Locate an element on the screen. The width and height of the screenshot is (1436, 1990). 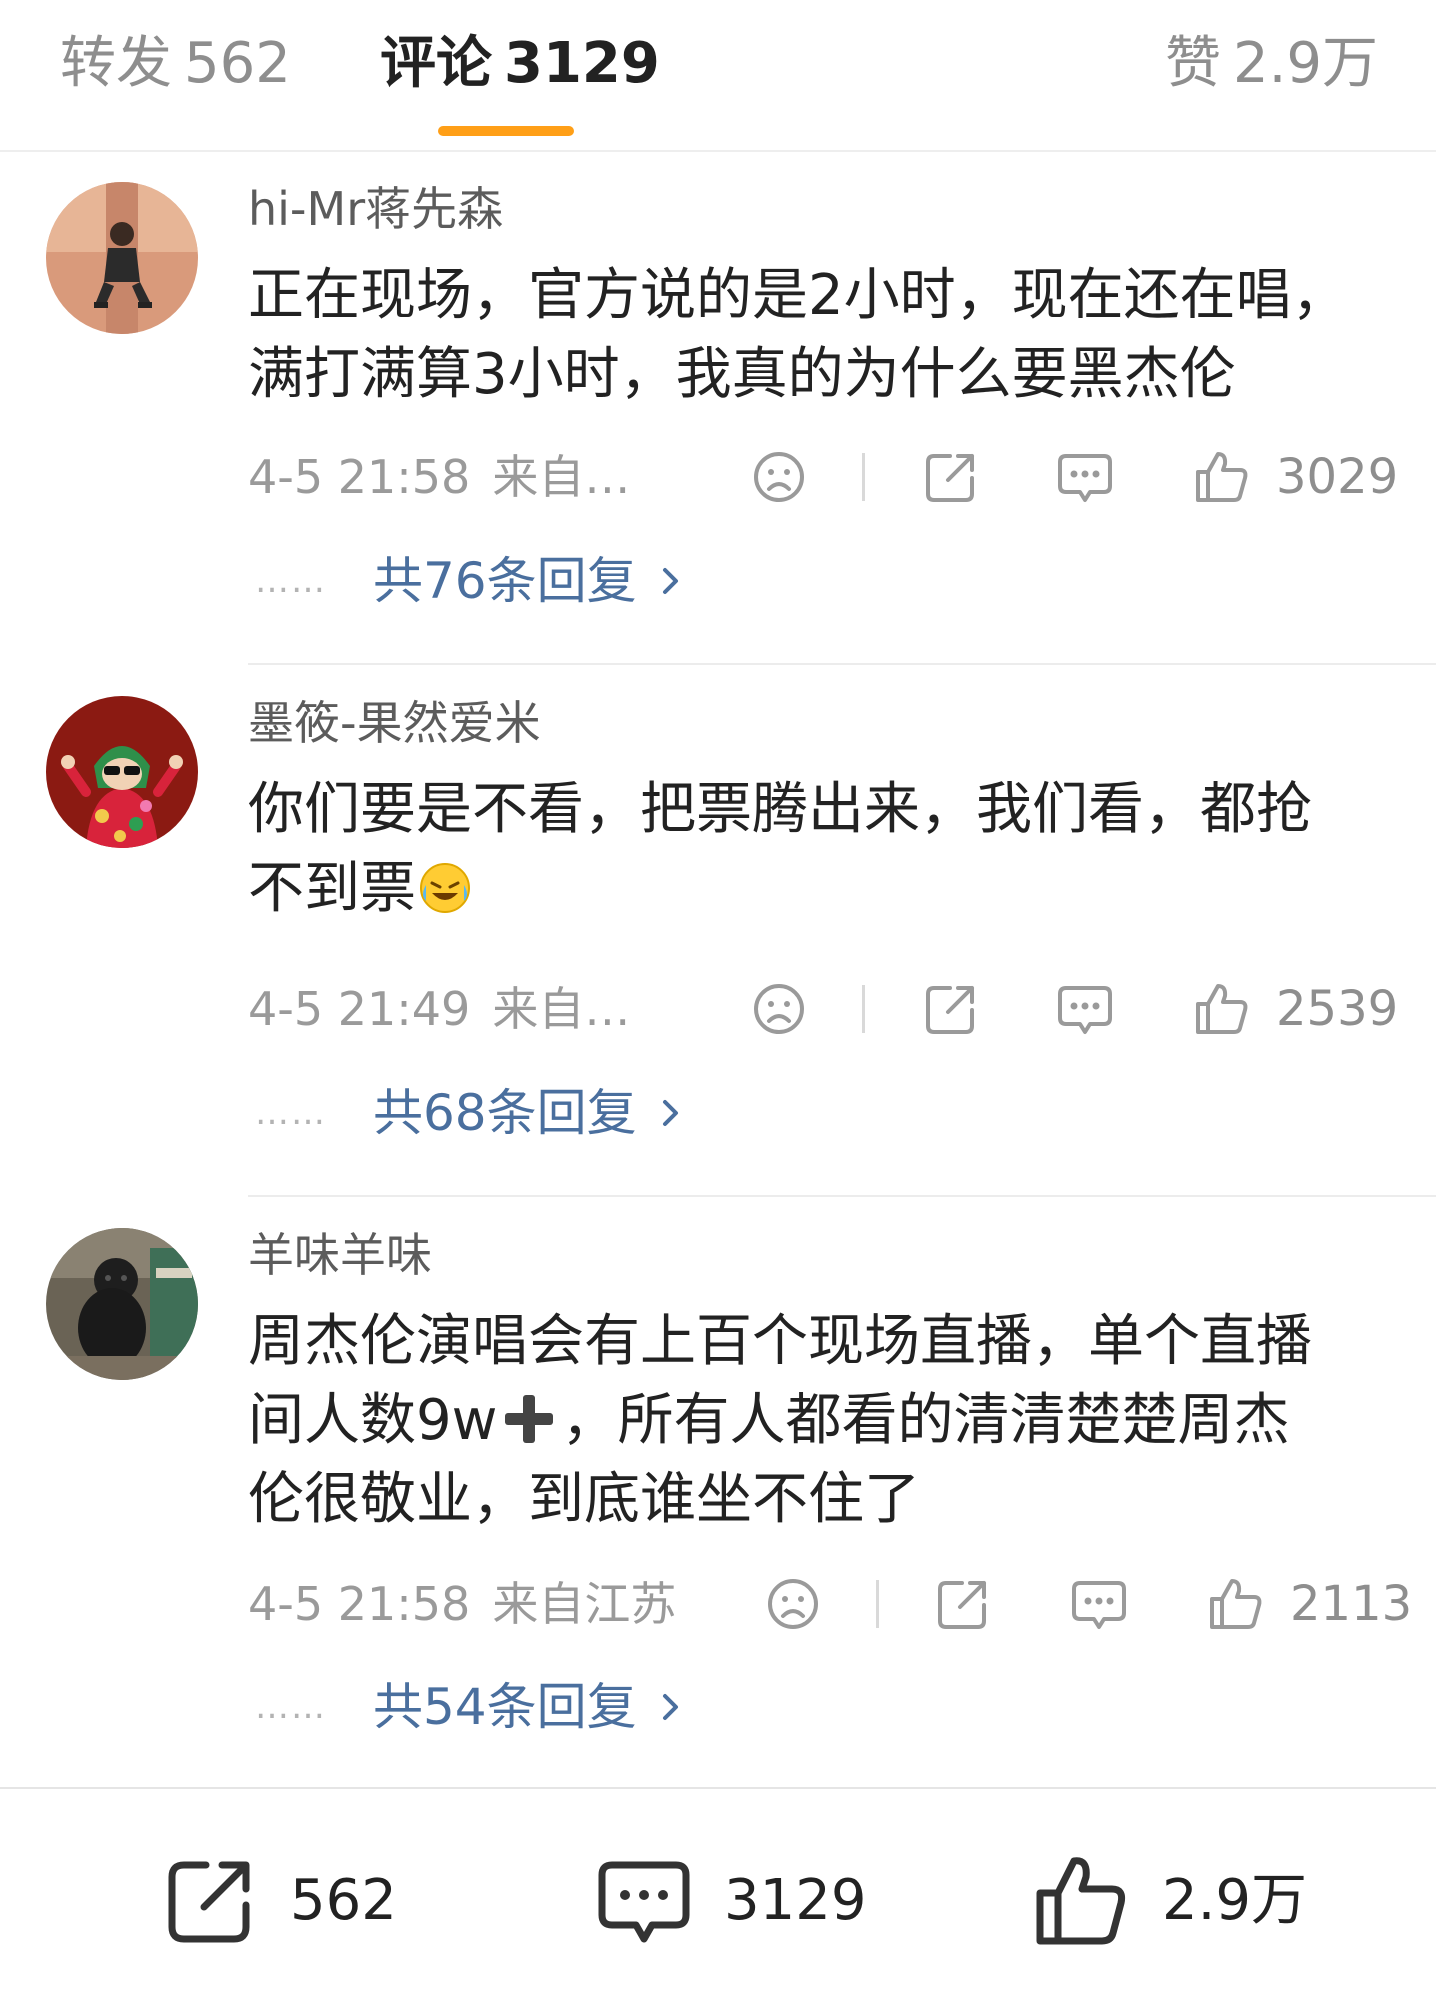
comment-tab-bar: 转发 562 评论 3129 赞 2.9万 is located at coordinates (718, 76).